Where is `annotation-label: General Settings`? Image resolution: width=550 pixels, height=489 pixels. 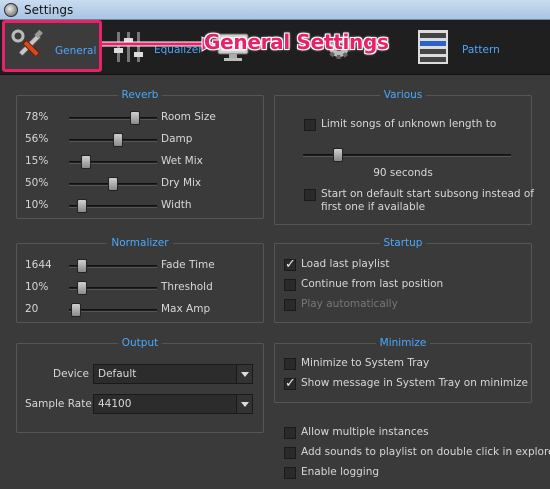 annotation-label: General Settings is located at coordinates (296, 42).